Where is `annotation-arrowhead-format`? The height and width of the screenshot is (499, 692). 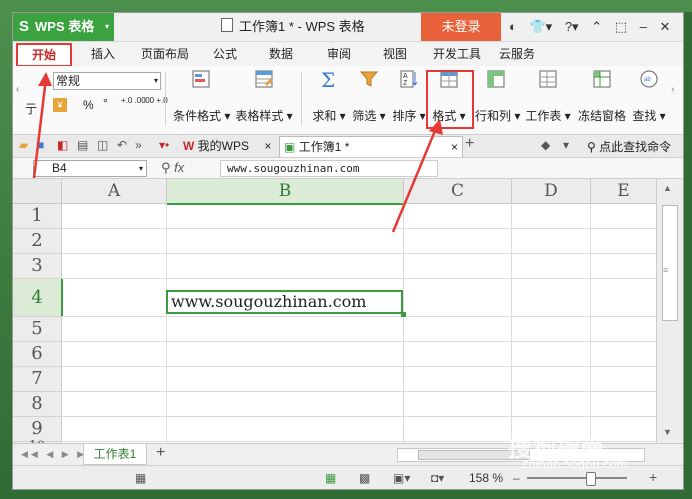
annotation-arrowhead-format is located at coordinates (436, 127).